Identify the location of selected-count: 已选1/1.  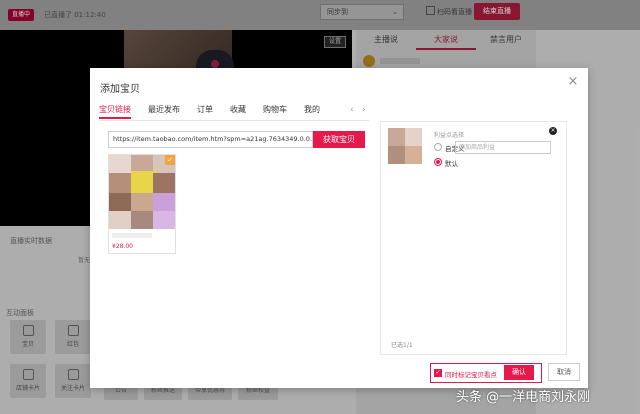
(402, 345).